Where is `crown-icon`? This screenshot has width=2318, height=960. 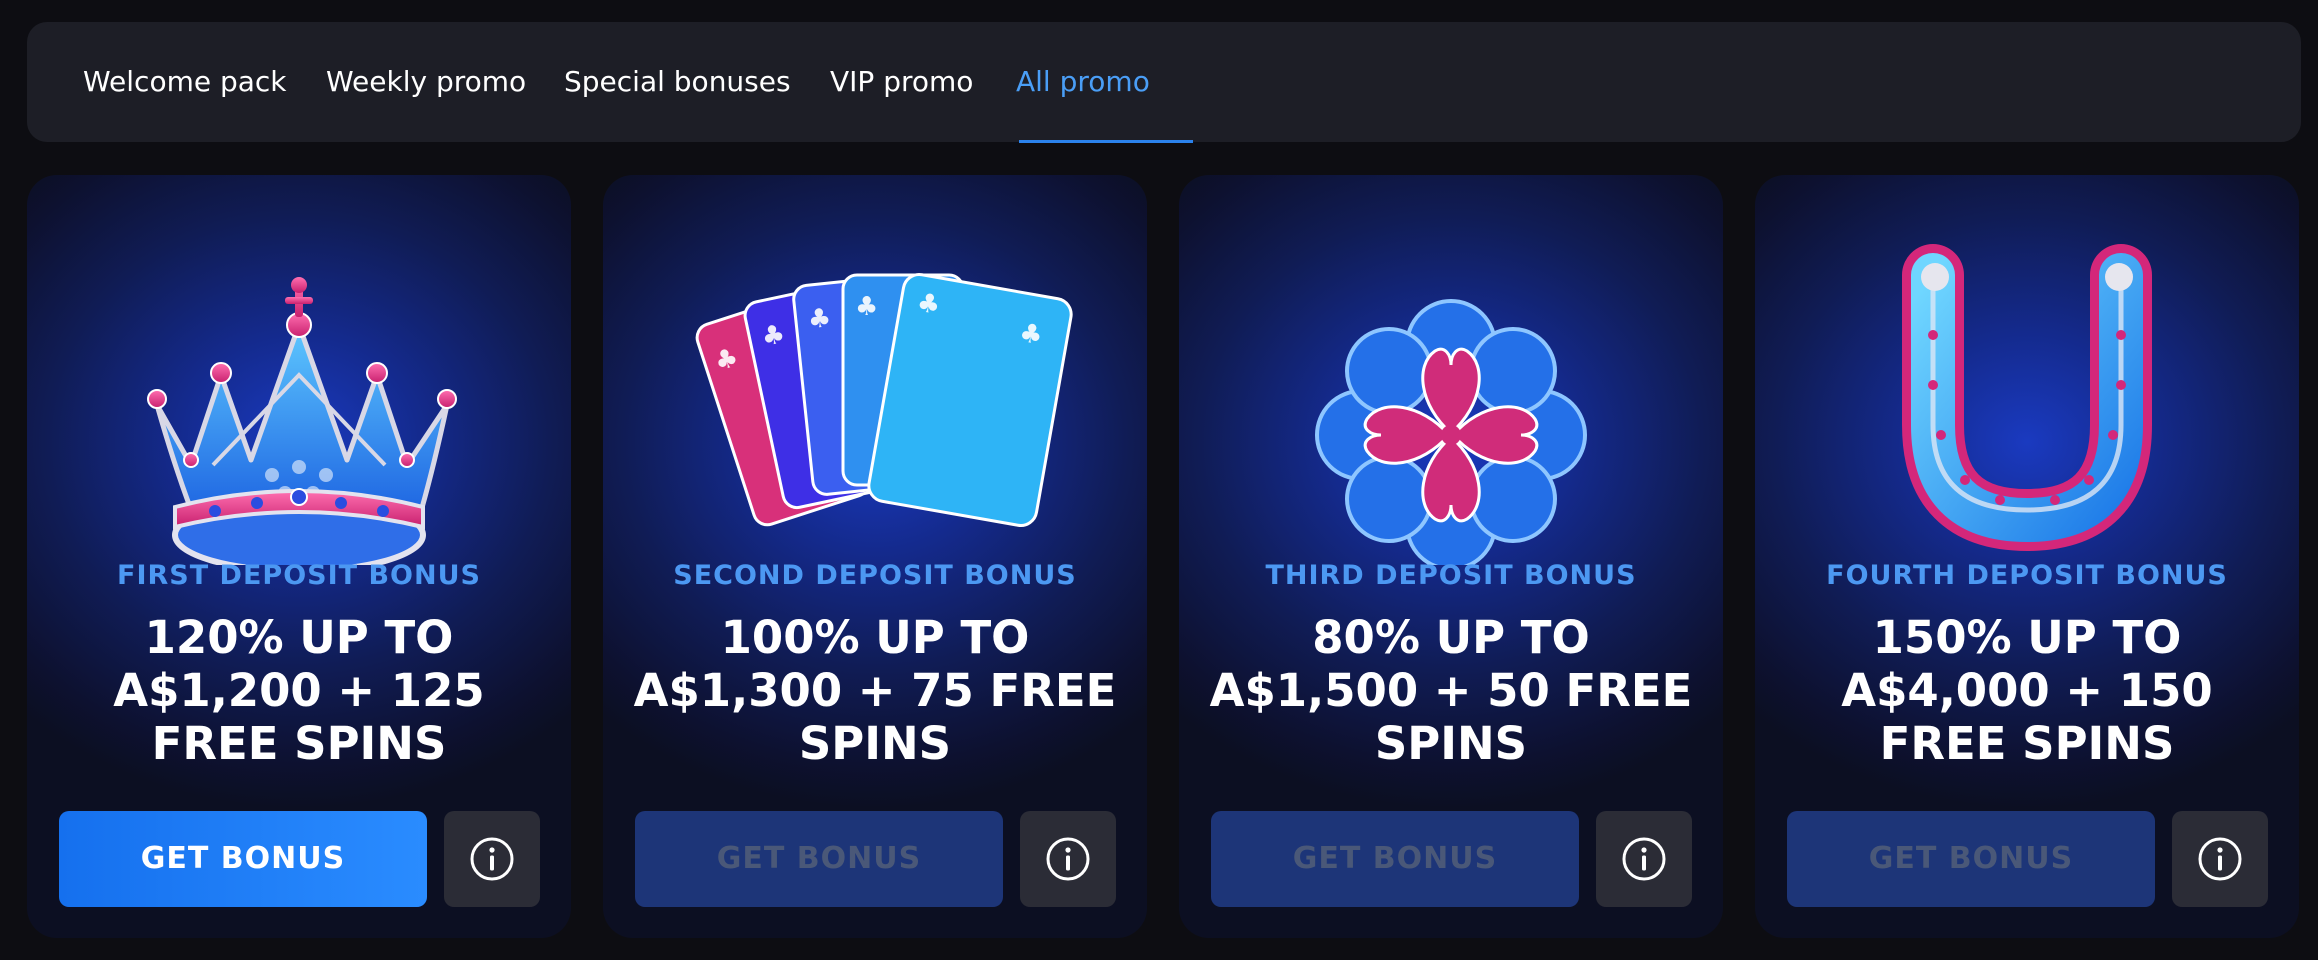
crown-icon is located at coordinates (299, 370).